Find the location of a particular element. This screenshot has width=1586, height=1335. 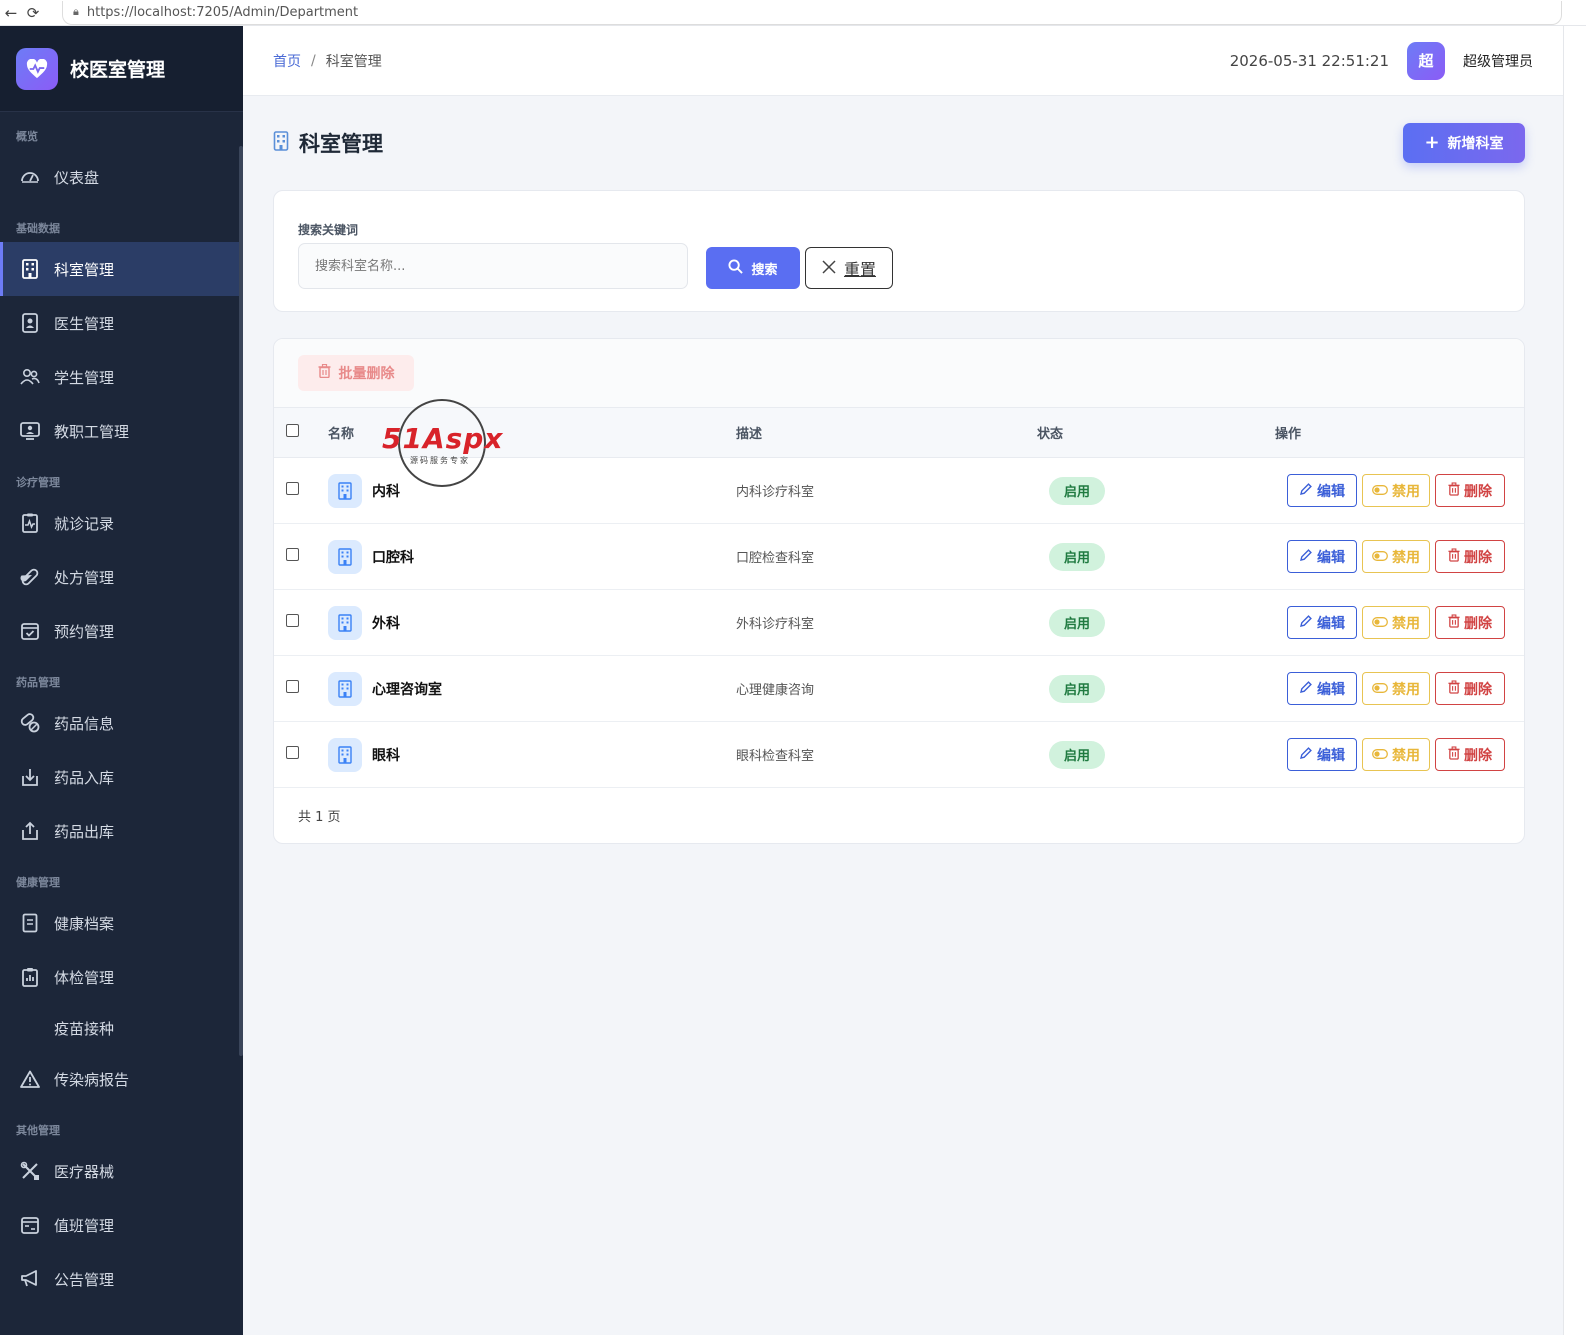

sidebar-item-drug-info: 药品信息 is located at coordinates (121, 723).